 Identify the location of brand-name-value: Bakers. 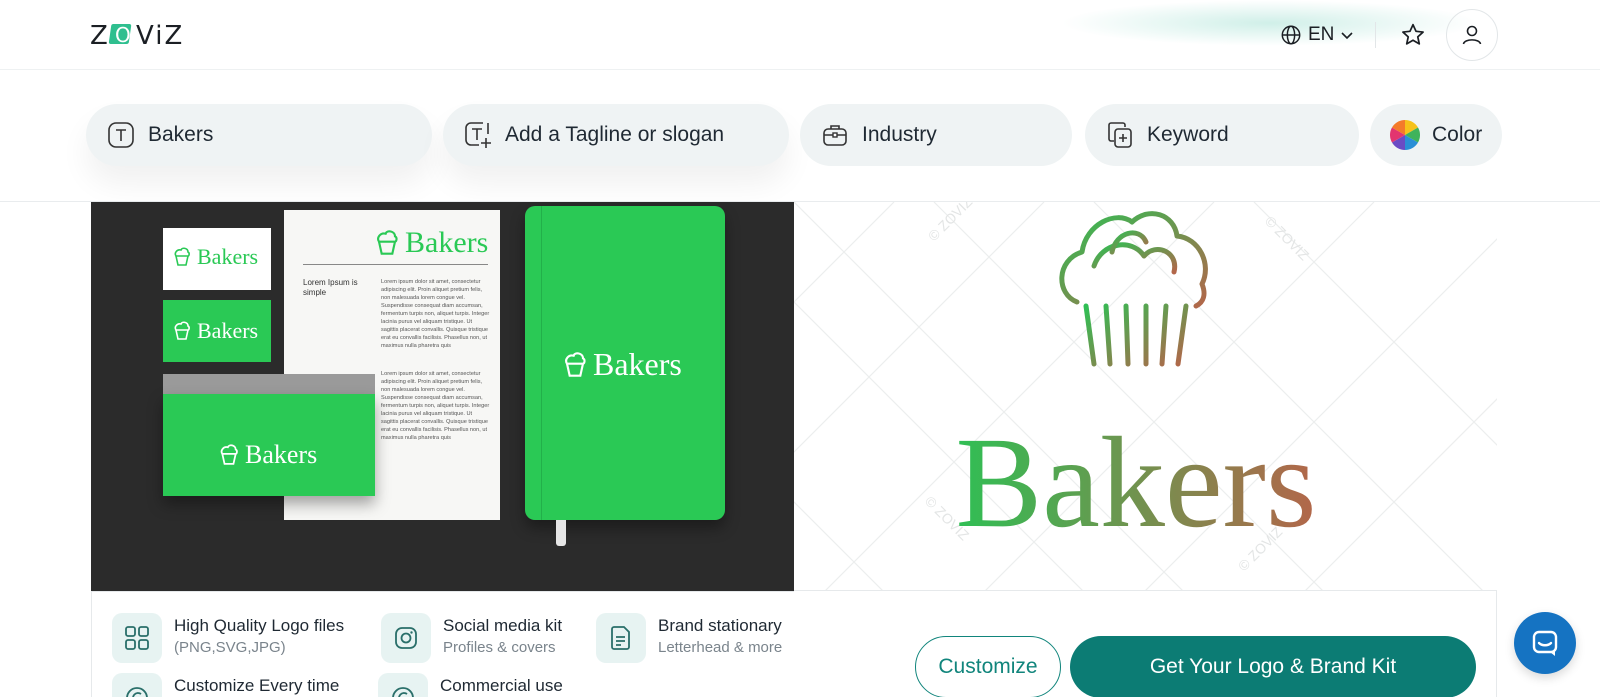
(181, 134).